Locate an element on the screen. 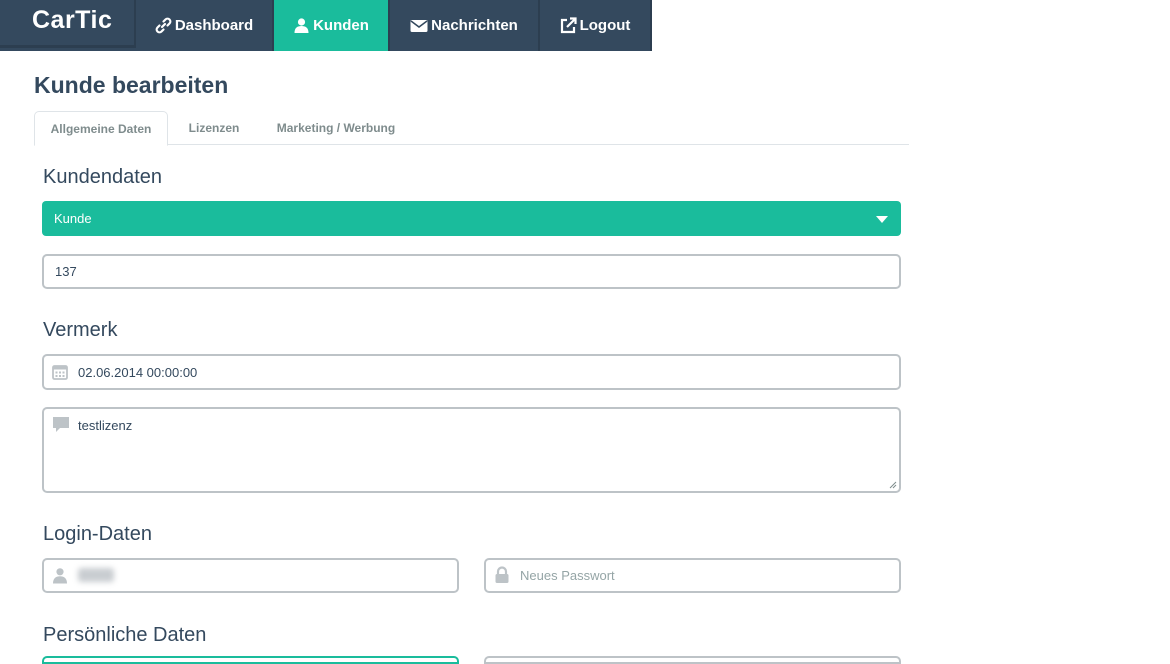  nav-dashboard: Dashboard is located at coordinates (205, 25).